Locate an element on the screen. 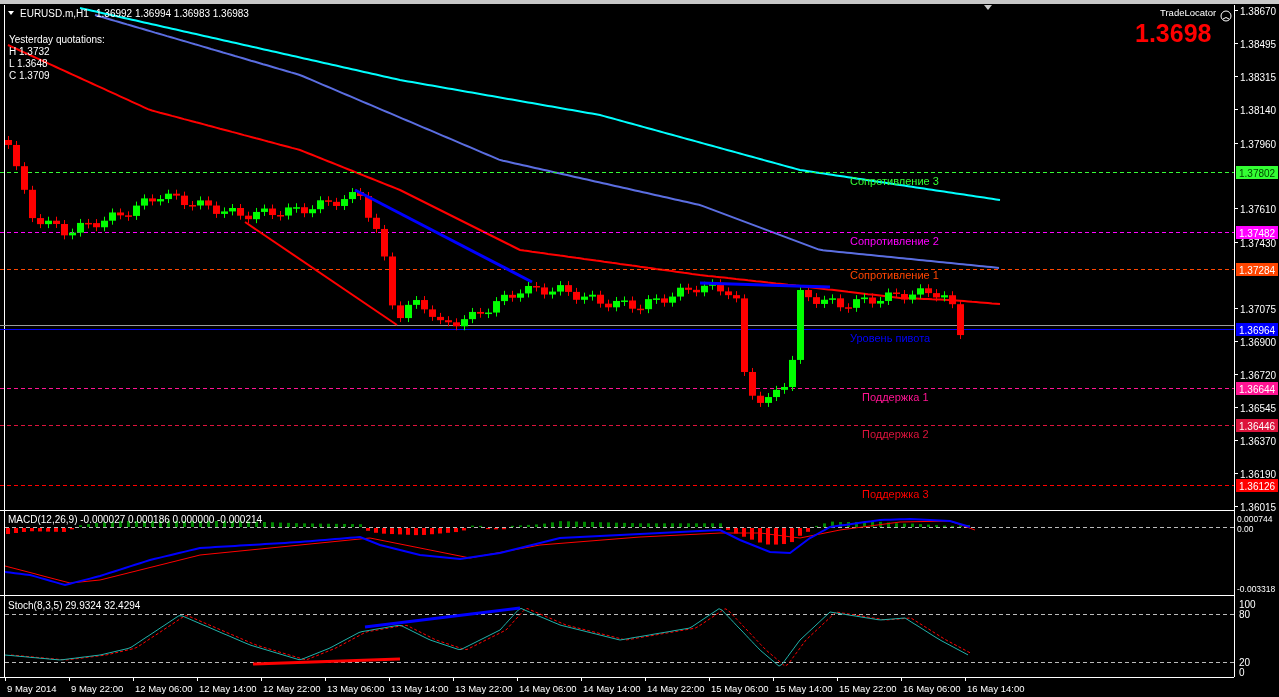 Image resolution: width=1279 pixels, height=697 pixels. dropdown-icon is located at coordinates (11, 13).